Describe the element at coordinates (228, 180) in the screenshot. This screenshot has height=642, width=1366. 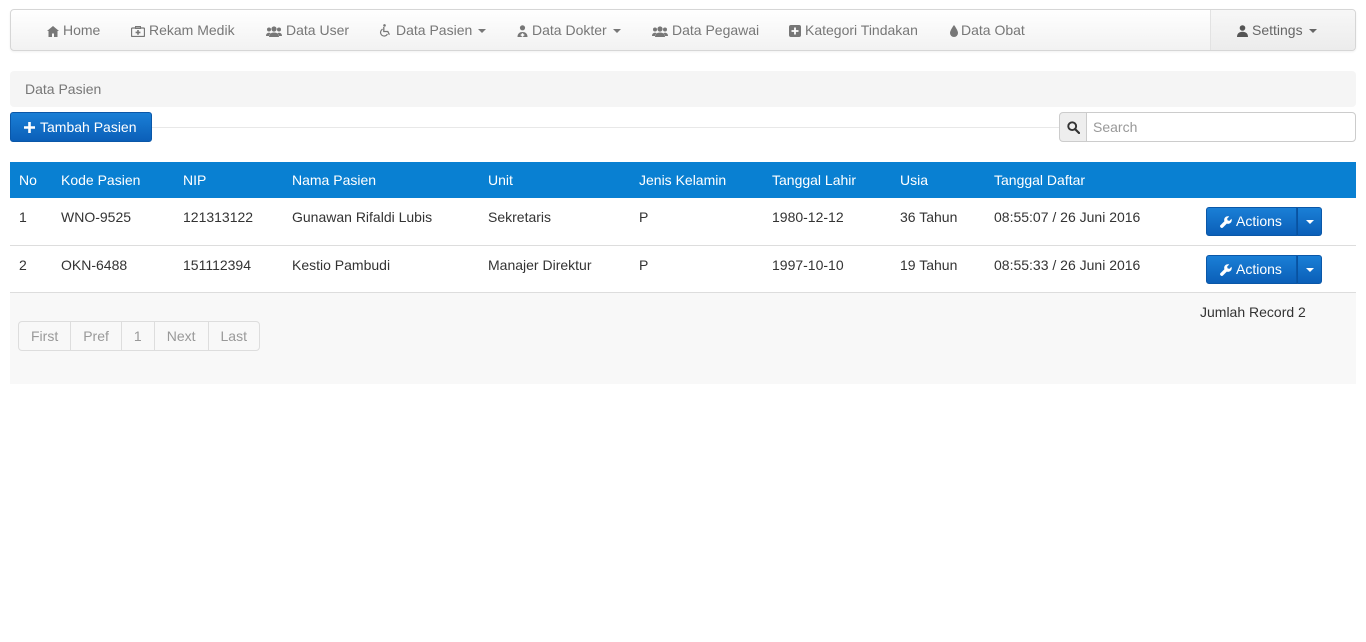
I see `col-header-nip: NIP` at that location.